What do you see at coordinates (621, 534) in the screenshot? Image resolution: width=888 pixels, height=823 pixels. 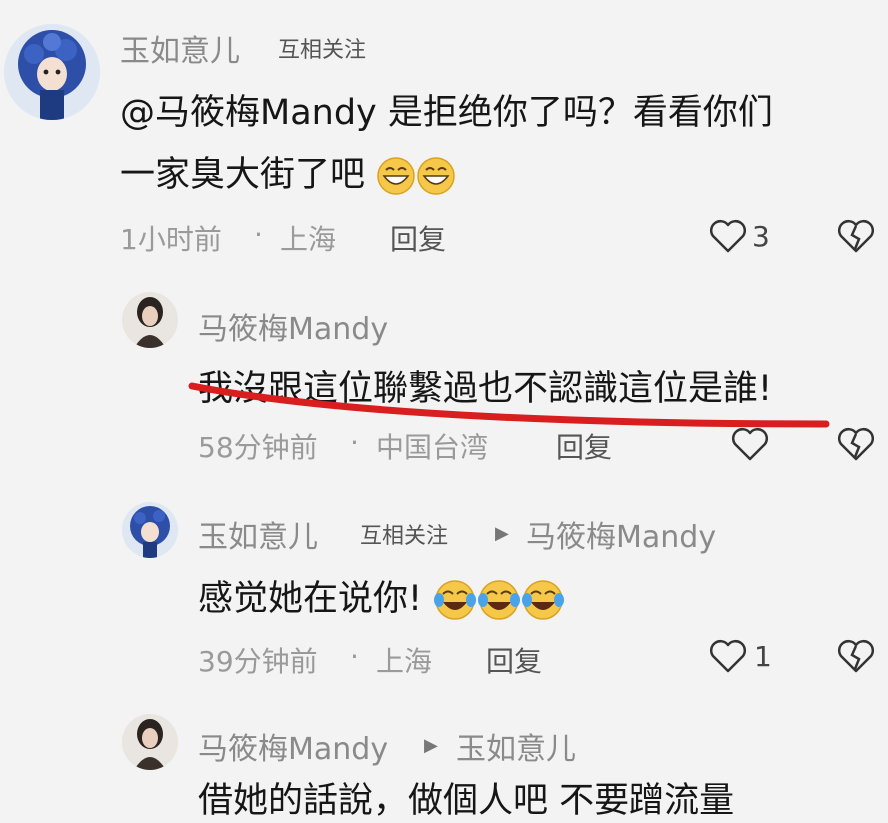 I see `reply-to-name: 马筱梅Mandy` at bounding box center [621, 534].